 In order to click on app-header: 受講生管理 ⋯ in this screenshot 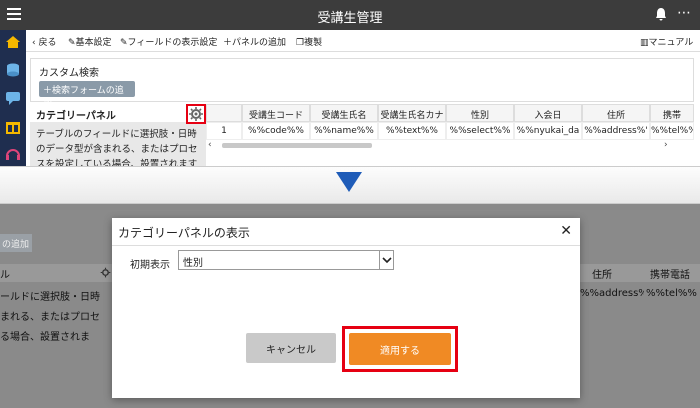, I will do `click(350, 15)`.